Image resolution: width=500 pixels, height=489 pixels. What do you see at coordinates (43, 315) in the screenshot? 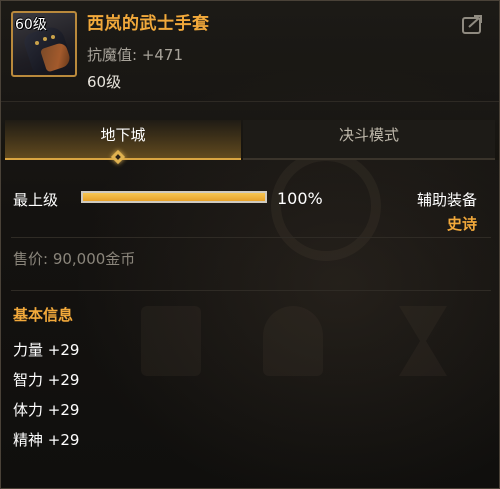
I see `basic-info-title: 基本信息` at bounding box center [43, 315].